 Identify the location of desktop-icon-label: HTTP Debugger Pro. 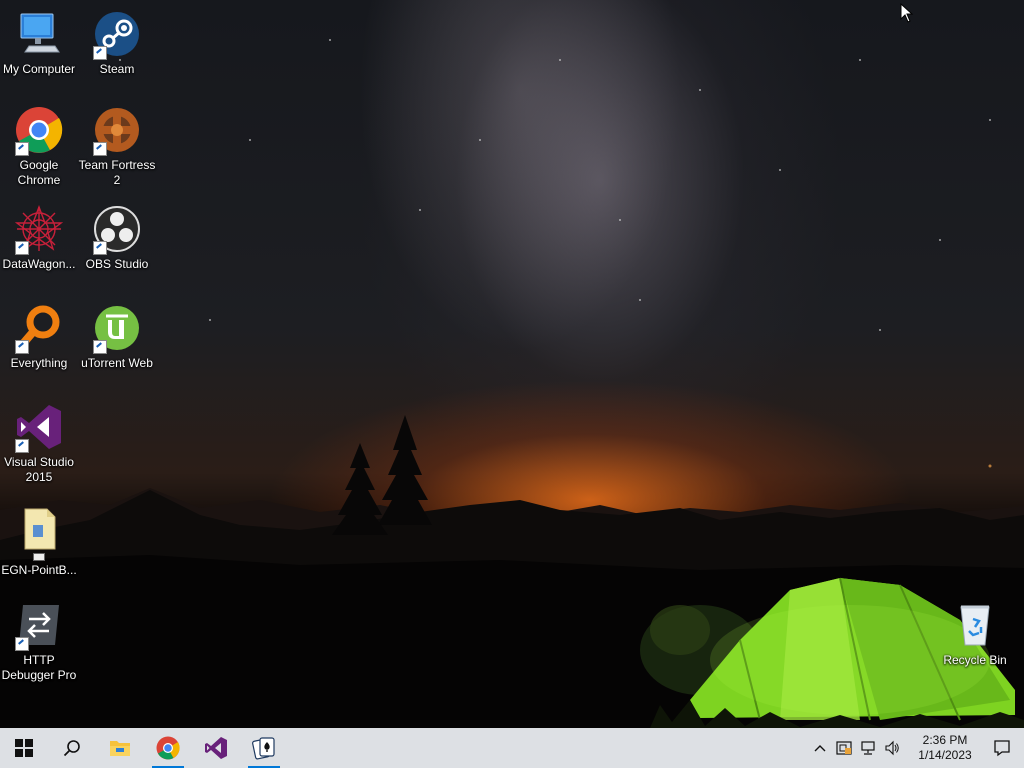
(39, 667).